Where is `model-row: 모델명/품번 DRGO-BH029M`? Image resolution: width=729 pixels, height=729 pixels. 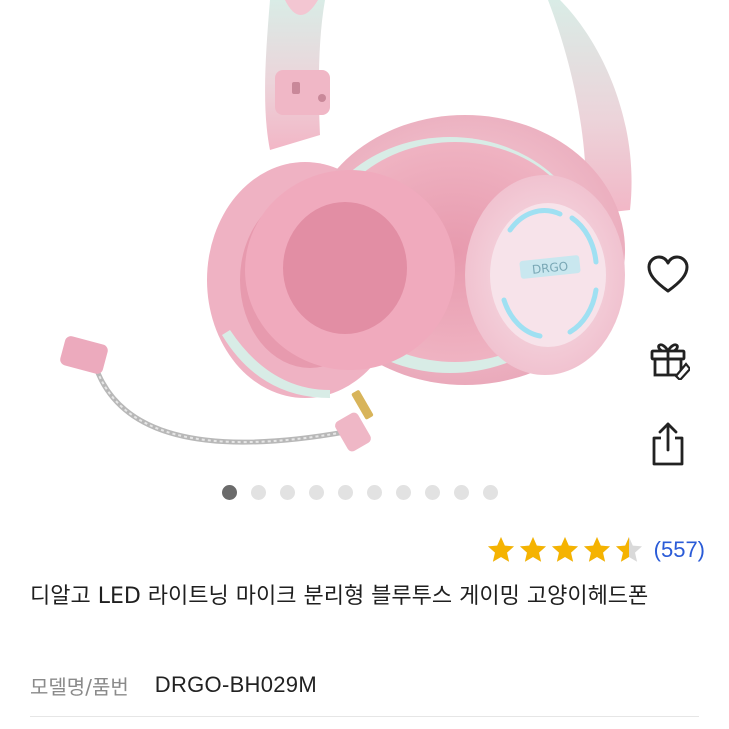
model-row: 모델명/품번 DRGO-BH029M is located at coordinates (173, 685).